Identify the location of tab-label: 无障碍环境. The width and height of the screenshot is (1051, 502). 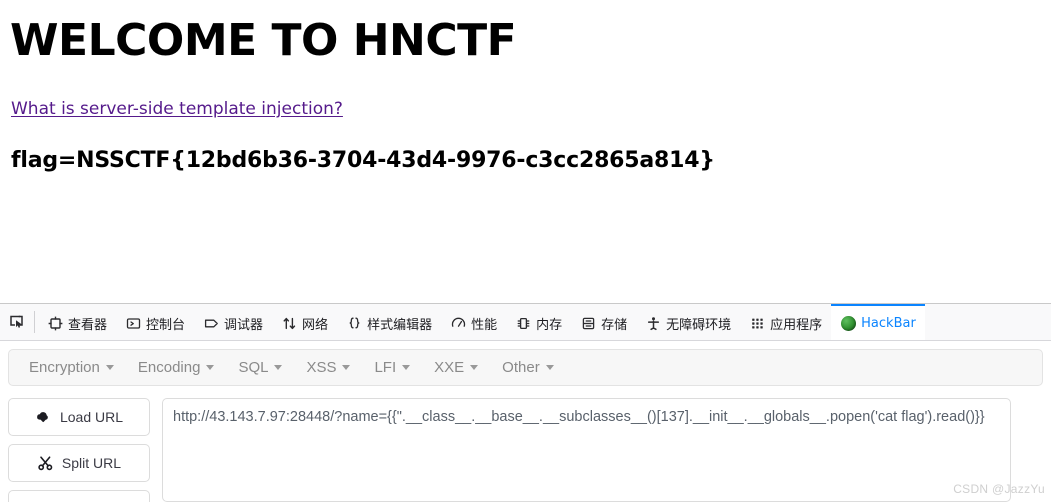
(699, 325).